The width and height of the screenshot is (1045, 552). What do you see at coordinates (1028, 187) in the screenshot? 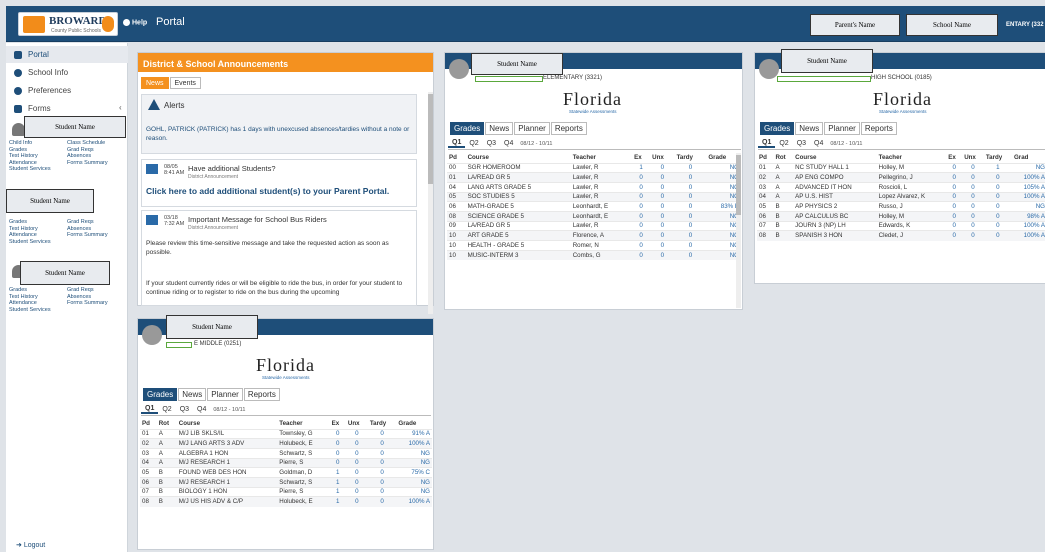
I see `grade-cell: 105% A` at bounding box center [1028, 187].